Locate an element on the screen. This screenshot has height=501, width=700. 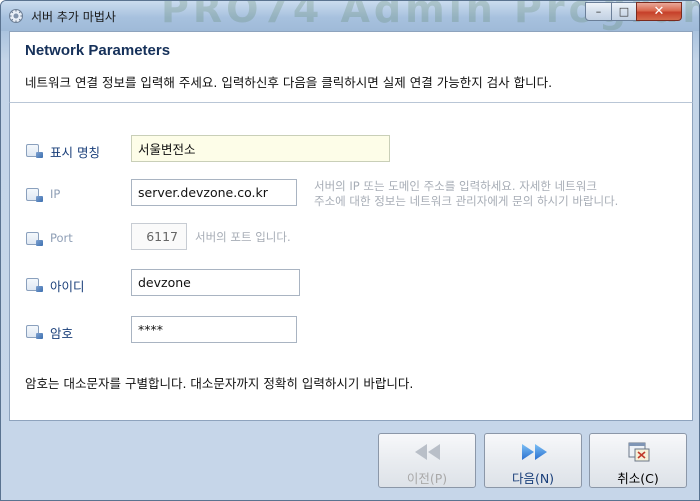
prev-button-label: 이전(P) is located at coordinates (427, 478).